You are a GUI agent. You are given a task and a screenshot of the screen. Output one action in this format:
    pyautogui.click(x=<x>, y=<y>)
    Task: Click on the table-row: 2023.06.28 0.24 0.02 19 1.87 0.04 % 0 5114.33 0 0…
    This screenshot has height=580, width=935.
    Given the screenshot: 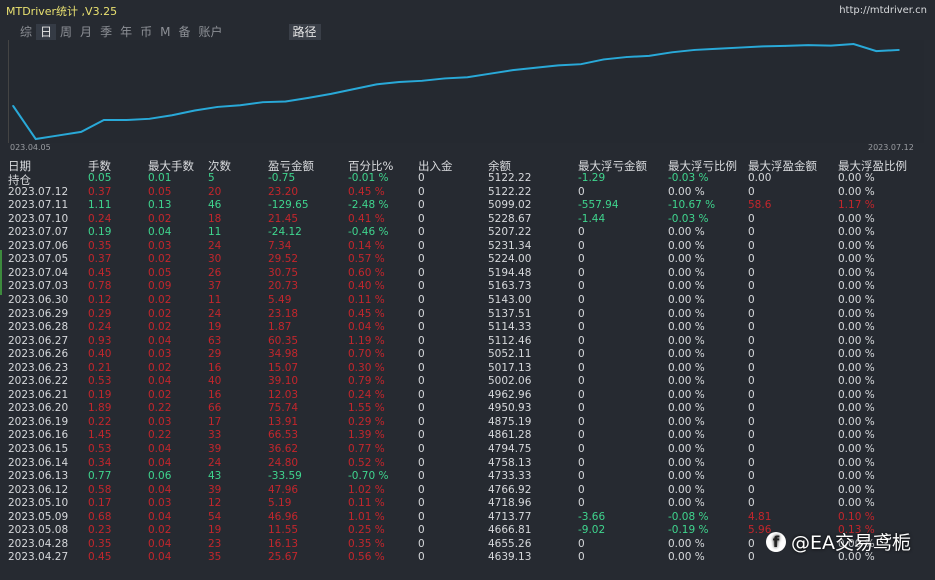 What is the action you would take?
    pyautogui.click(x=467, y=327)
    